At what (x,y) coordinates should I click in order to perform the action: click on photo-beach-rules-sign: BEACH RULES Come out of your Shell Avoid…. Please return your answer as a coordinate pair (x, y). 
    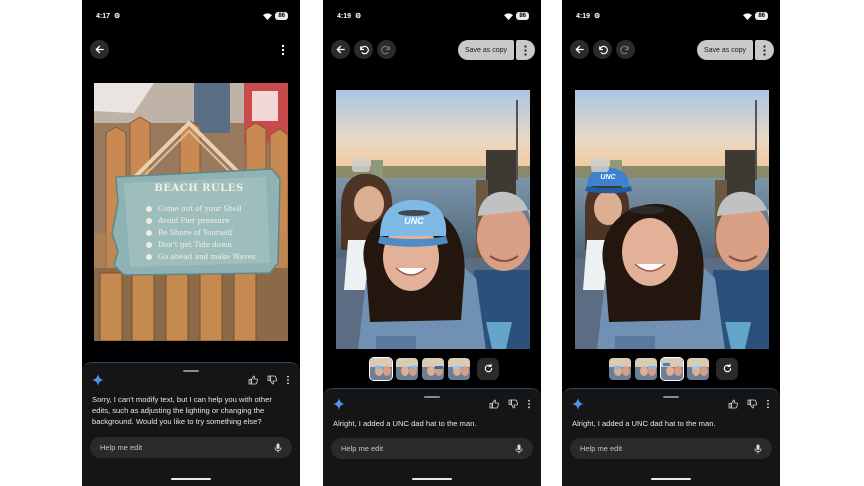
    Looking at the image, I should click on (191, 212).